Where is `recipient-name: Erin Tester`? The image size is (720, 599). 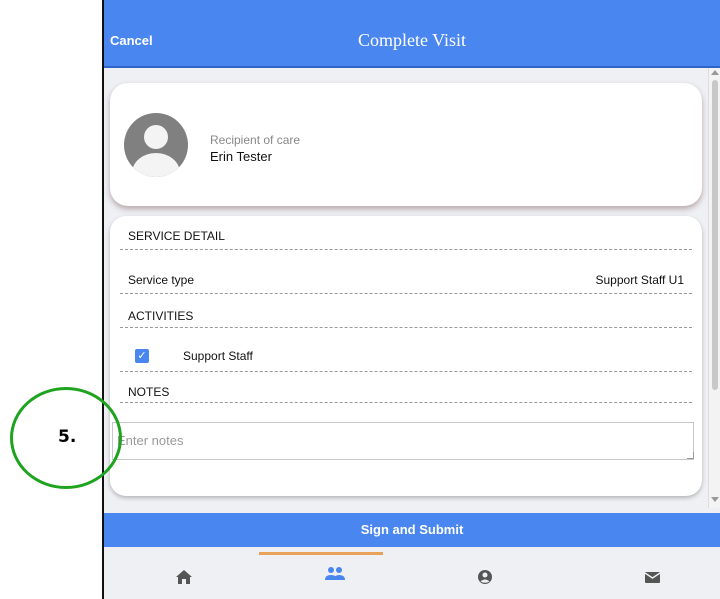
recipient-name: Erin Tester is located at coordinates (241, 156).